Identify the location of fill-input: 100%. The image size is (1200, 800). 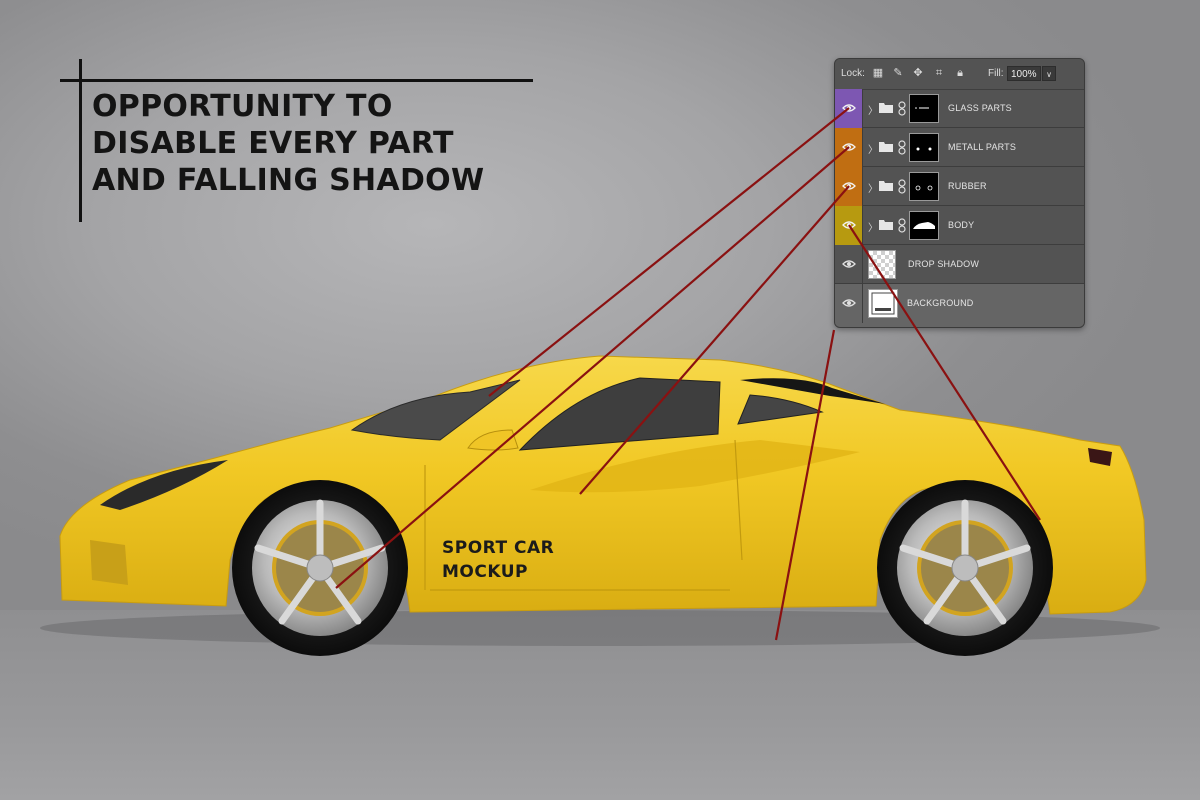
(1024, 73).